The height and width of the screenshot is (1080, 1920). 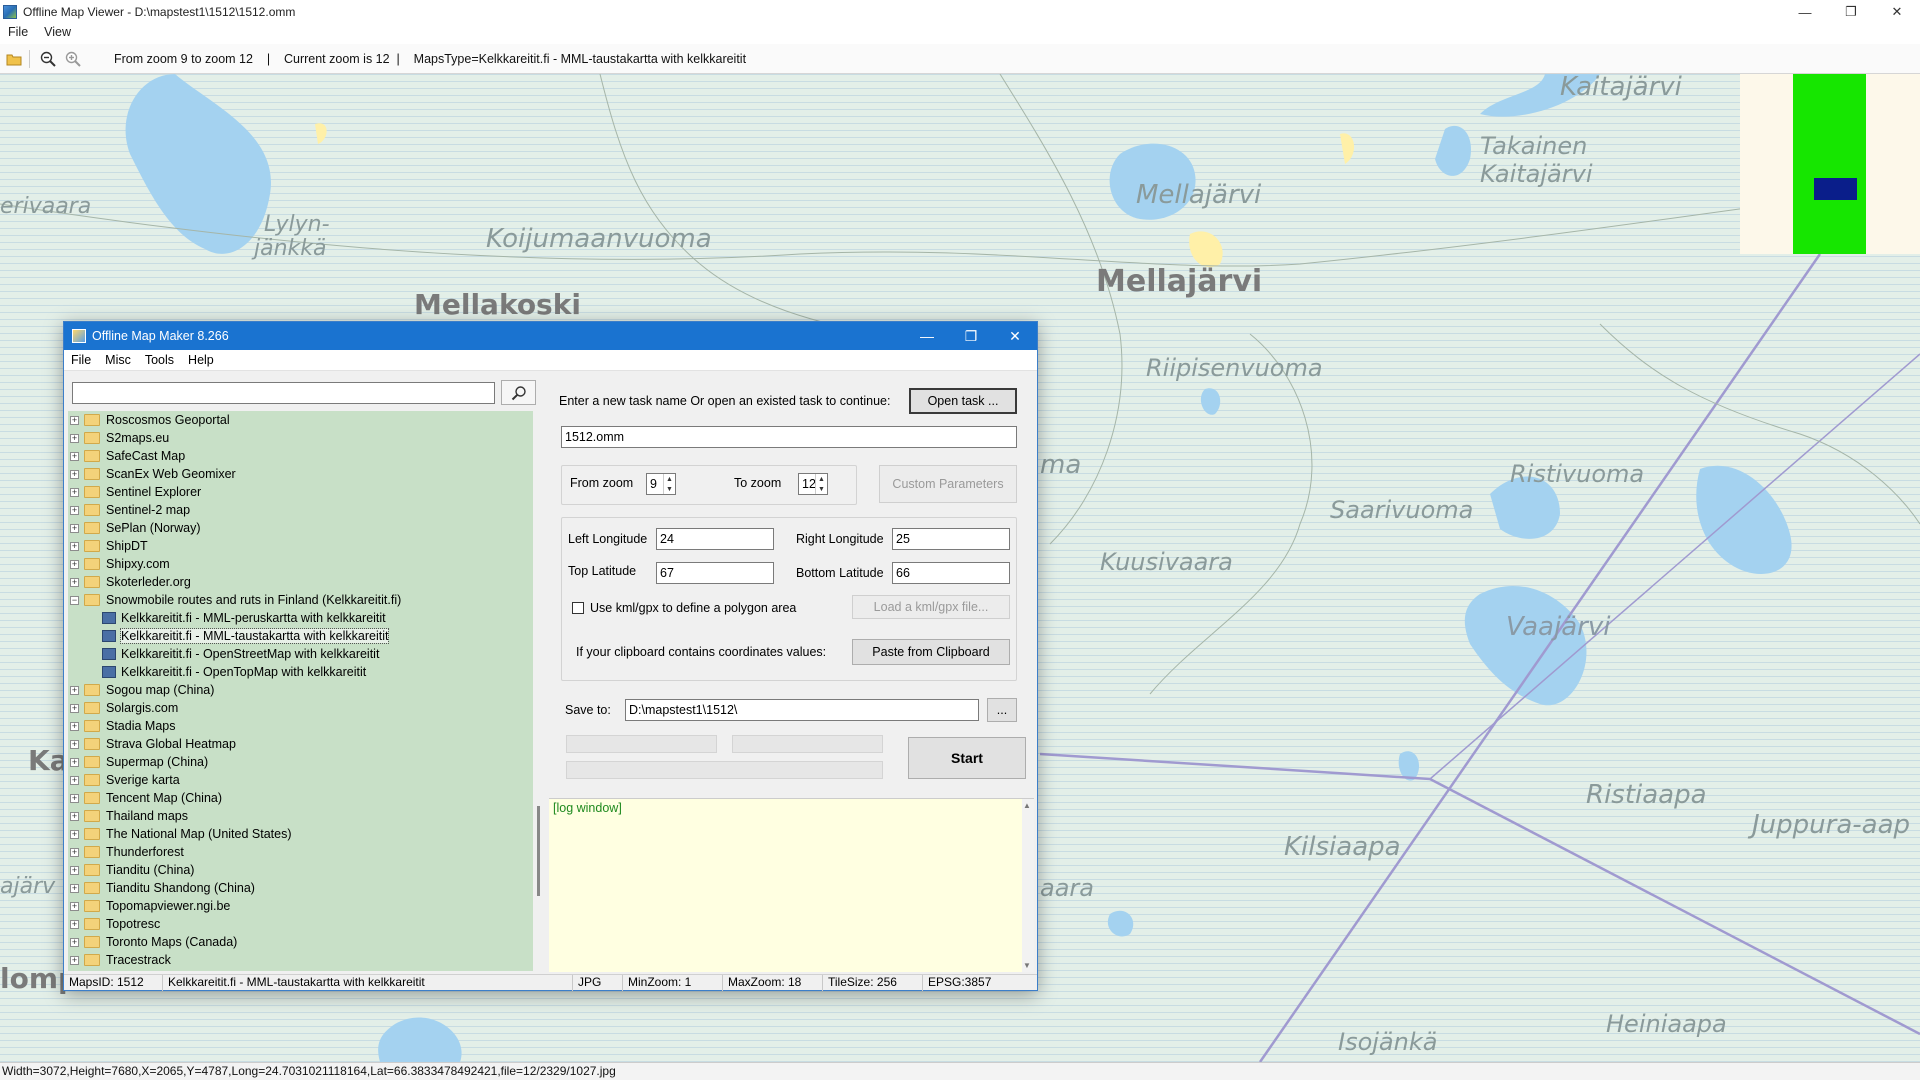 I want to click on left-longitude-input: 24, so click(x=715, y=539).